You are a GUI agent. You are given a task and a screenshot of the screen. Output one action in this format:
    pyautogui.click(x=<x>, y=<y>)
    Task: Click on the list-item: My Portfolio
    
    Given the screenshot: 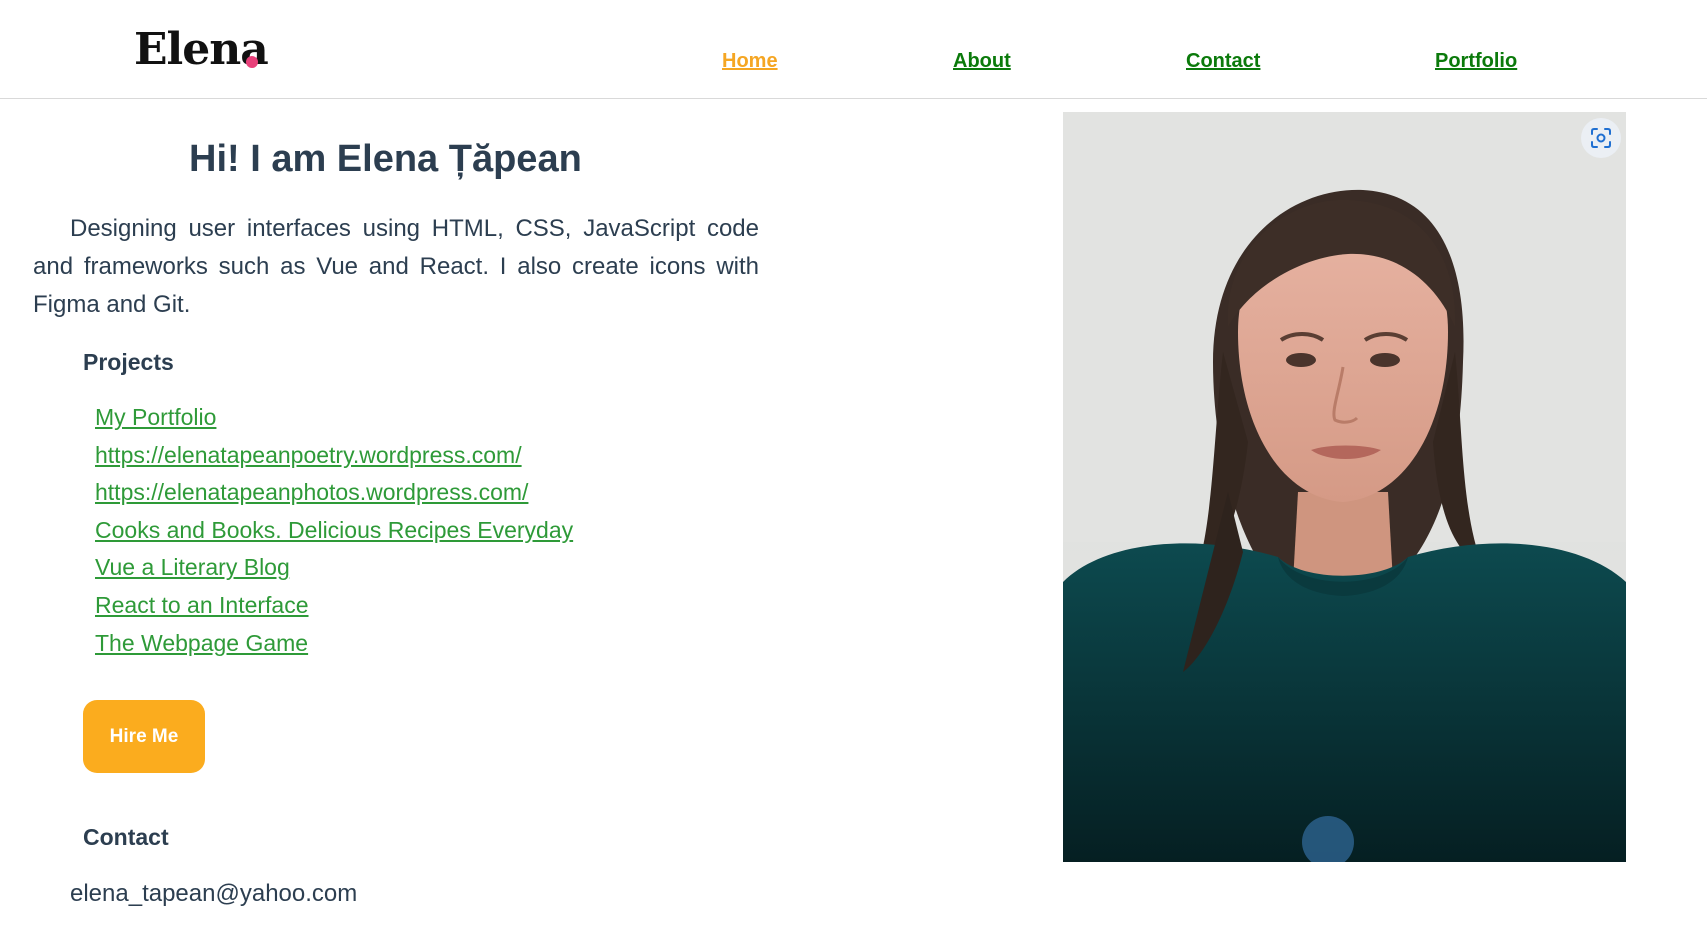 What is the action you would take?
    pyautogui.click(x=334, y=418)
    